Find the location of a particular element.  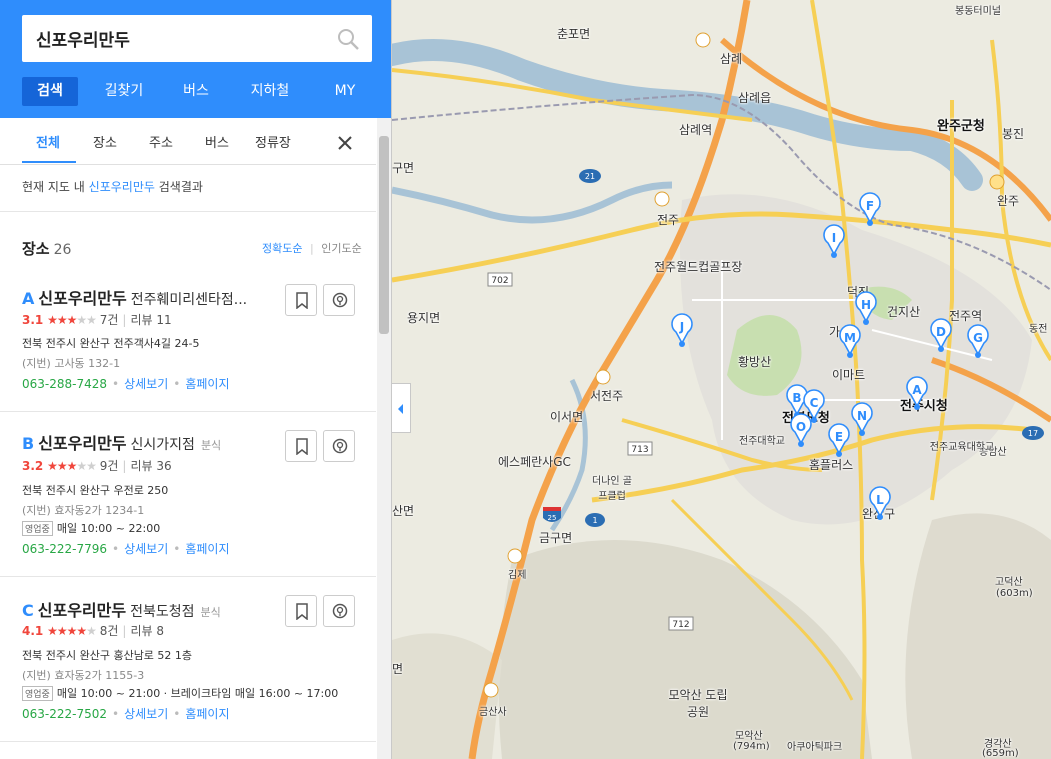

svg-text: A is located at coordinates (917, 390).